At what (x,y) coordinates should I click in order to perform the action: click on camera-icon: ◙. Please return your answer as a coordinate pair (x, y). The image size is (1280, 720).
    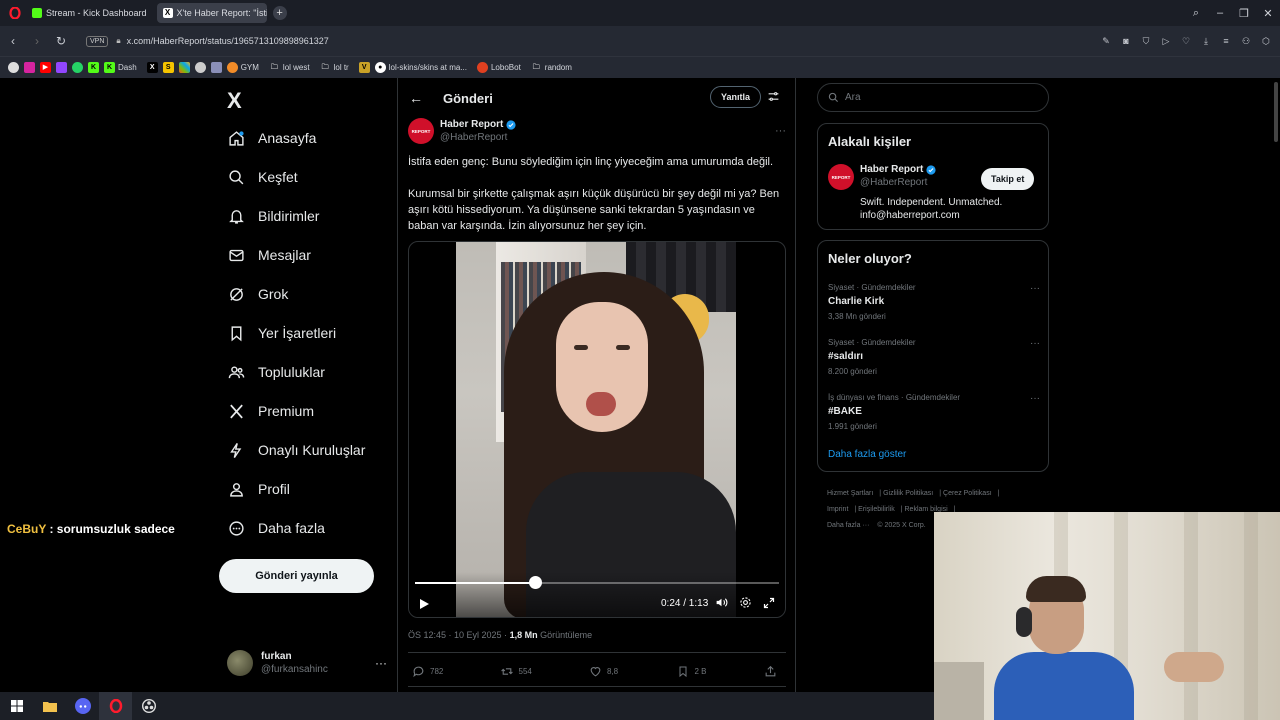
    Looking at the image, I should click on (1126, 41).